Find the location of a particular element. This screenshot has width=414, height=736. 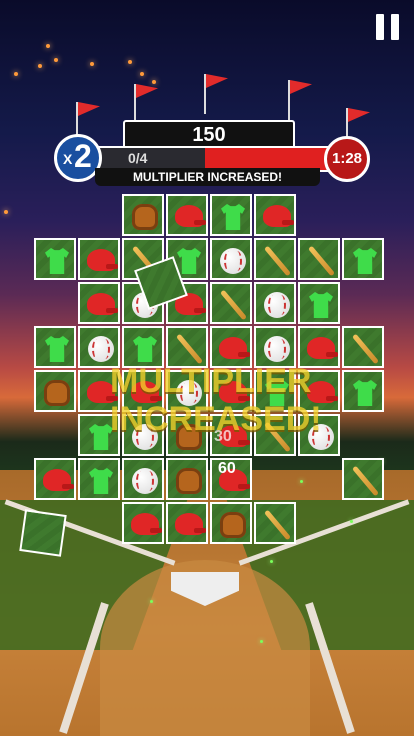

points-popup: 60 is located at coordinates (227, 468).